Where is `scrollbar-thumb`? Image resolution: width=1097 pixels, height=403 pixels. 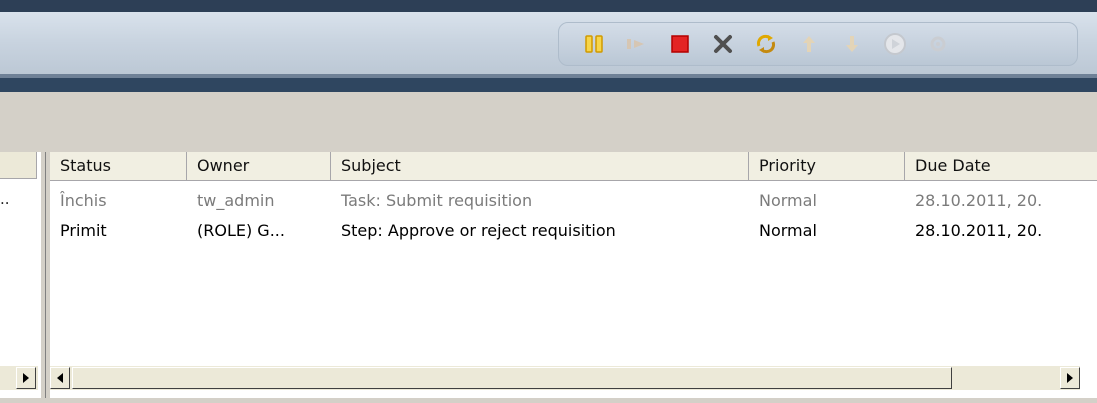 scrollbar-thumb is located at coordinates (512, 378).